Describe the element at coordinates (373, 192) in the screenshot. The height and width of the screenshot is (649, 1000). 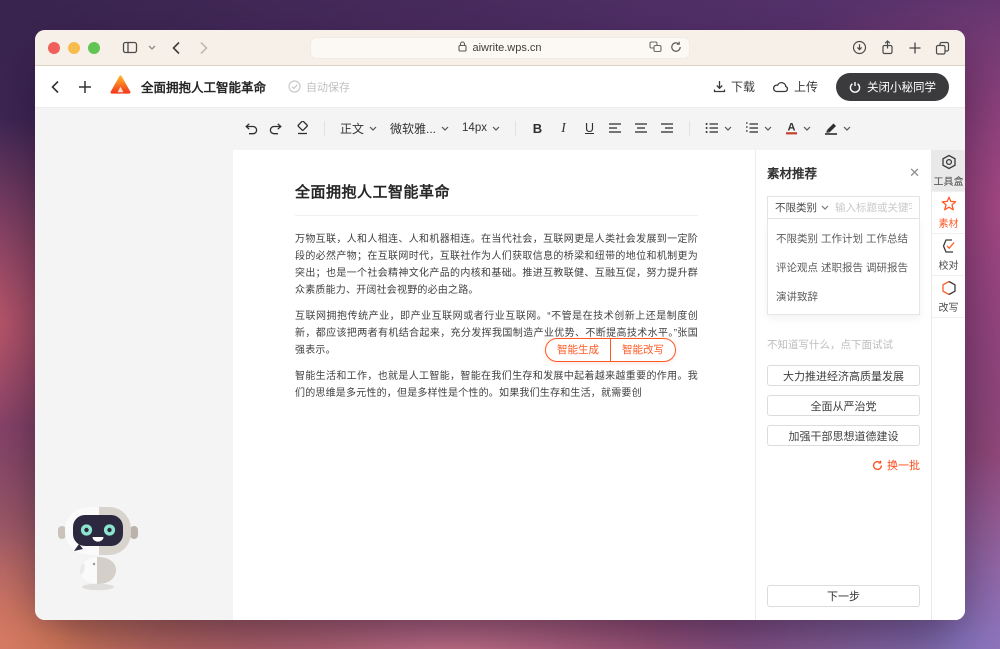
I see `document-heading: 全面拥抱人工智能革命` at that location.